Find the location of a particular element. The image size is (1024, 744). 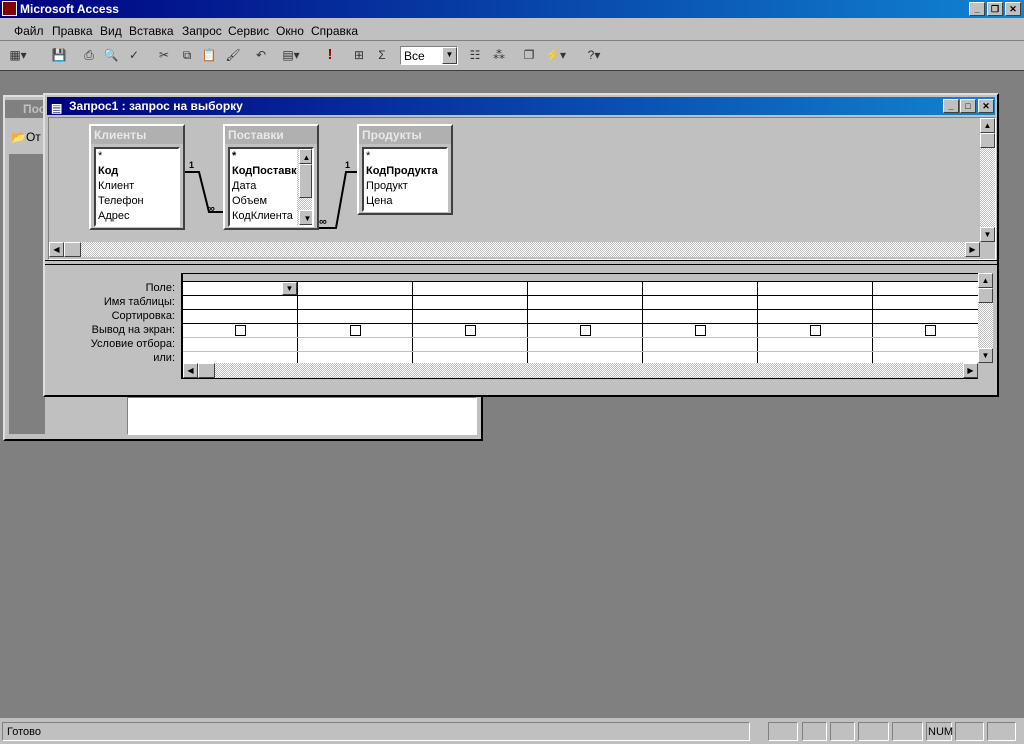

run-icon: ! is located at coordinates (330, 55).